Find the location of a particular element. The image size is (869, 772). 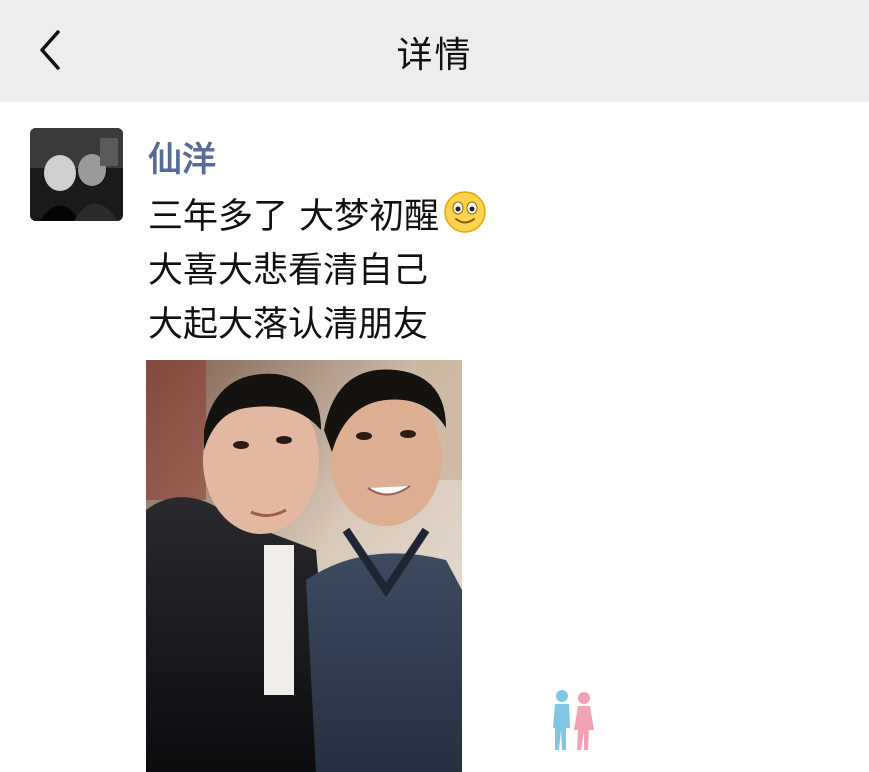

nav-bar: 详情 is located at coordinates (434, 51).